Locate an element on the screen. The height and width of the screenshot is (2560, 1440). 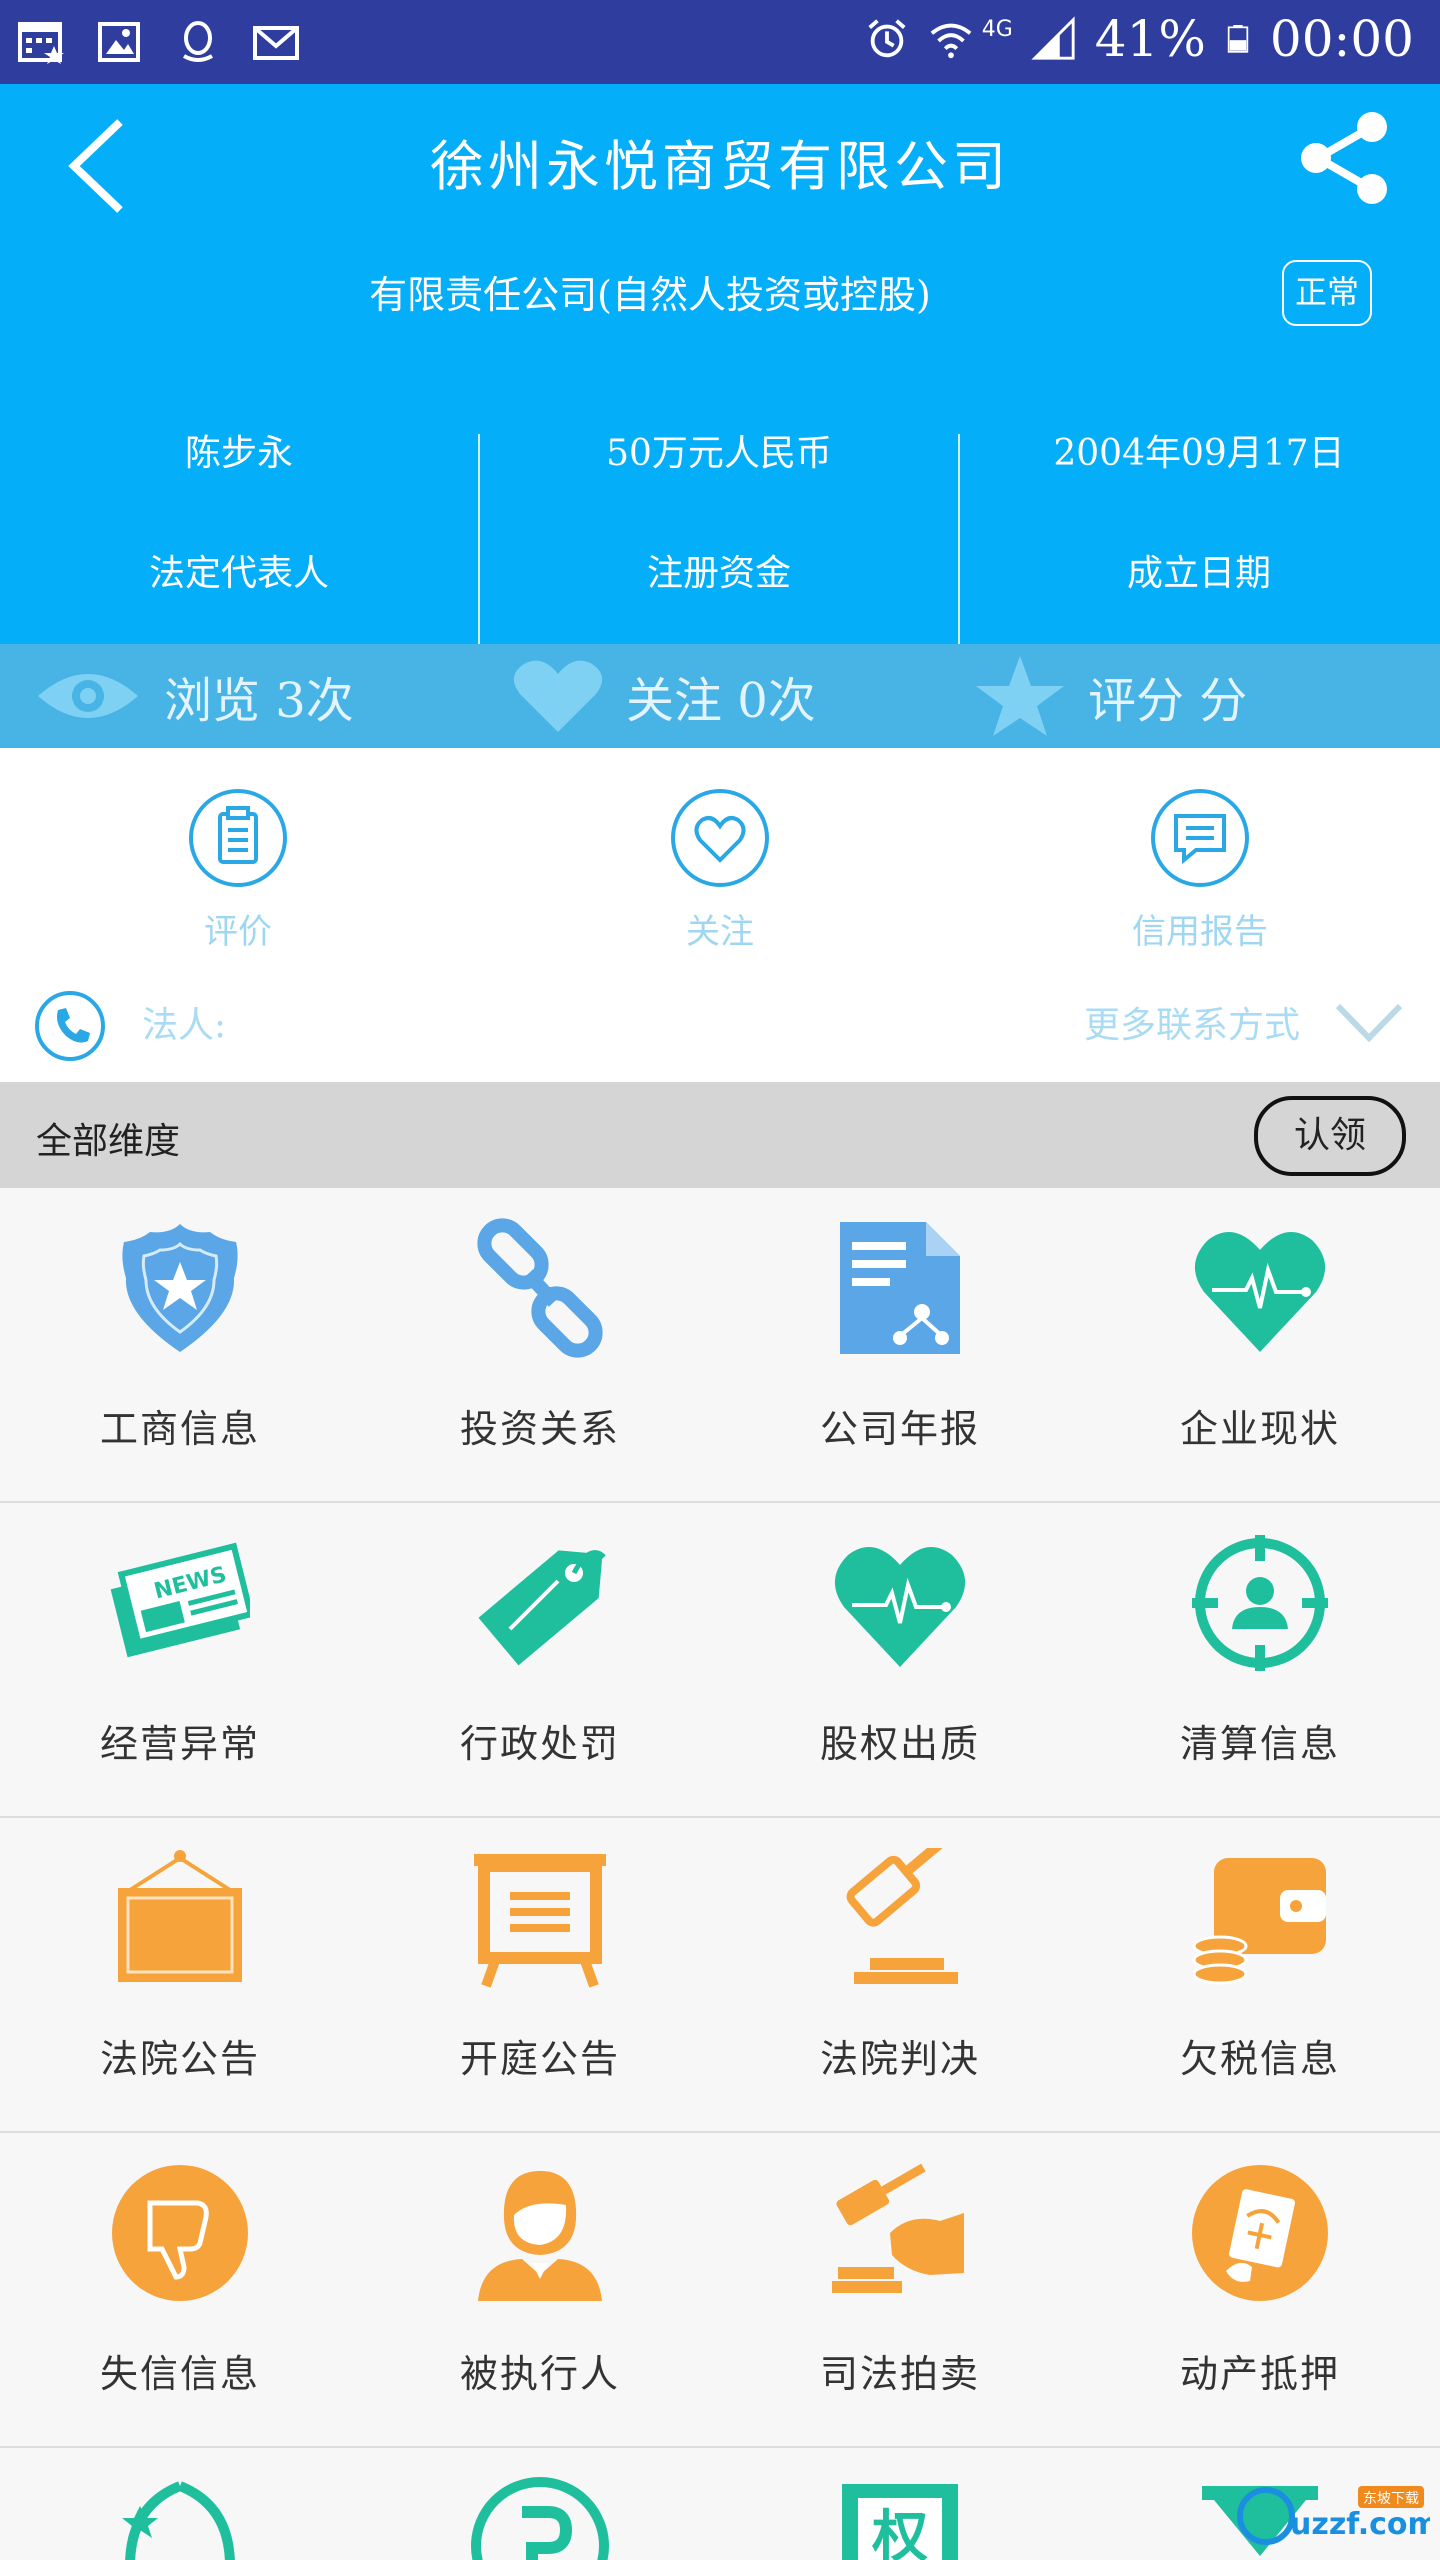
grid-item-executee: 被执行人 is located at coordinates (540, 2289).